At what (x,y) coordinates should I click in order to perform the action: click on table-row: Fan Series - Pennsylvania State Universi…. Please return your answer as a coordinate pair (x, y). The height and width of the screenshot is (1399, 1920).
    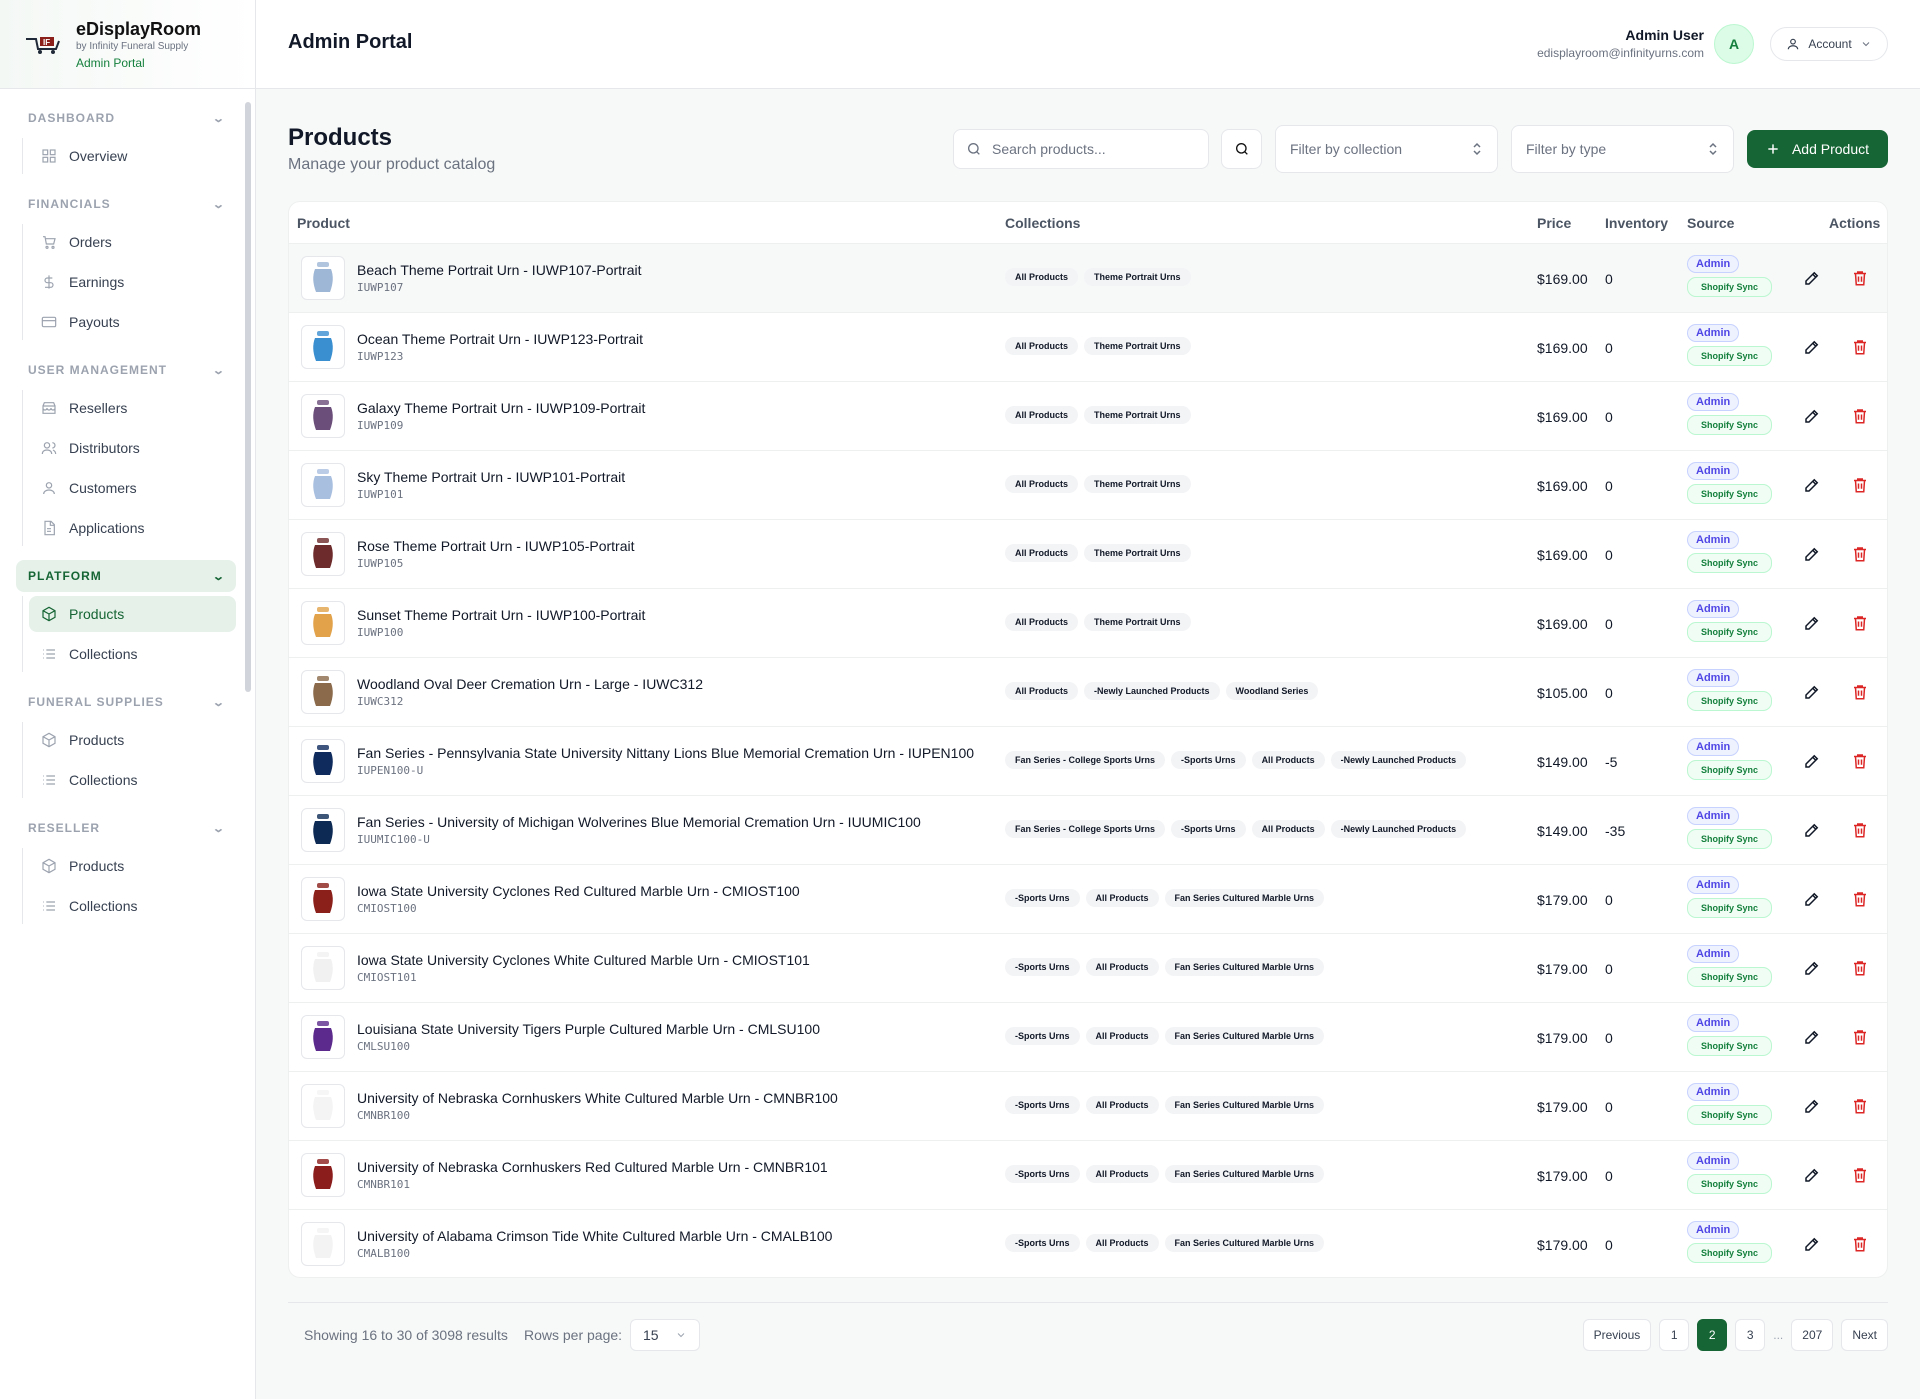
    Looking at the image, I should click on (1088, 761).